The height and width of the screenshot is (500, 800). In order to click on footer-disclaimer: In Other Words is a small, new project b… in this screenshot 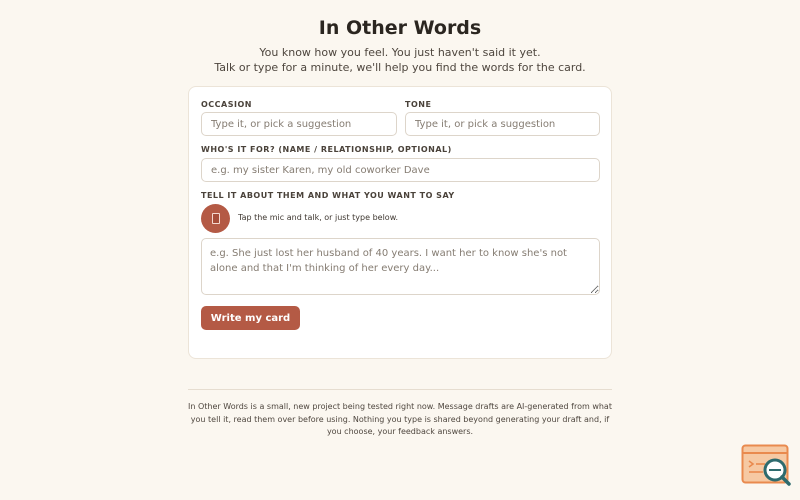, I will do `click(400, 419)`.